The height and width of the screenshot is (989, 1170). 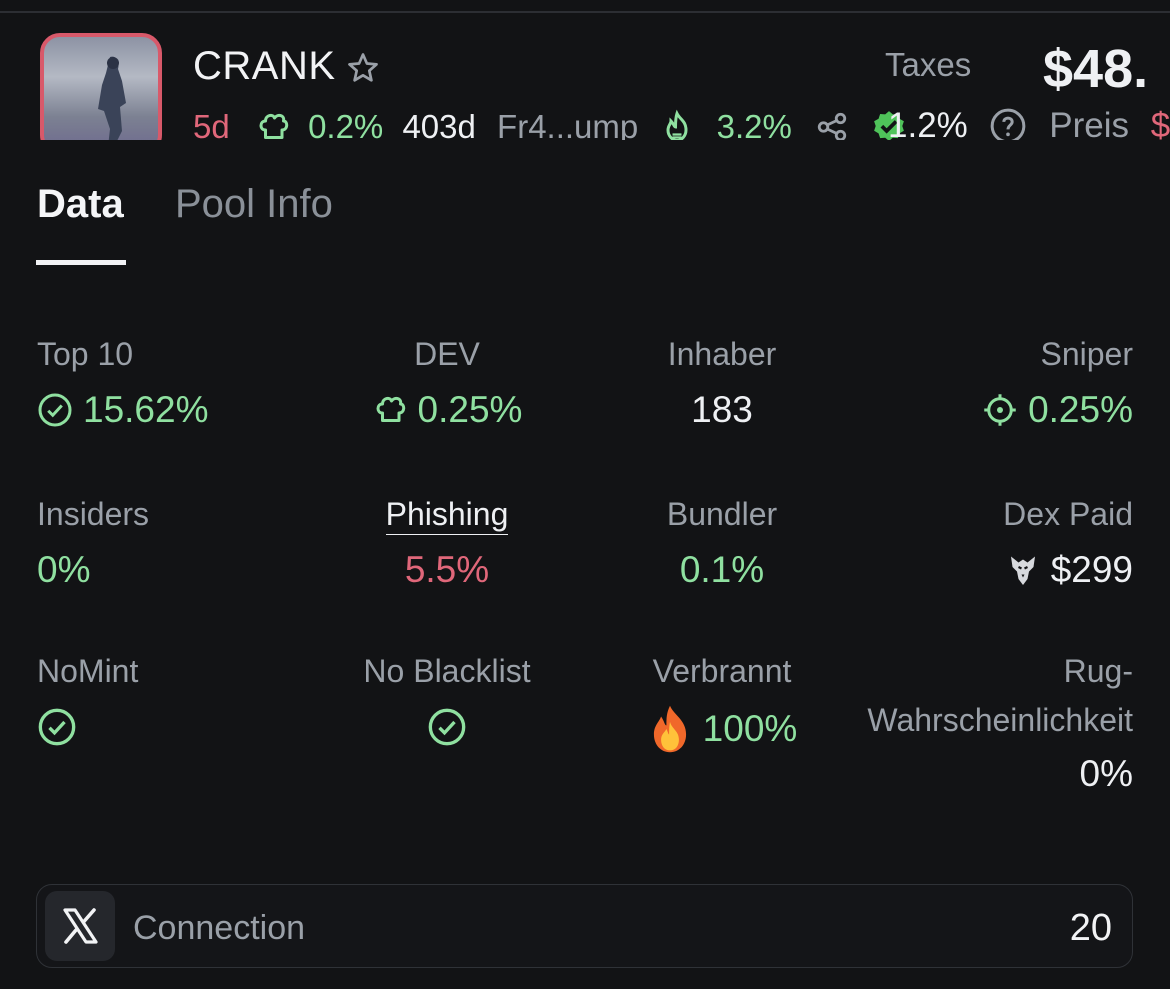 I want to click on eagle-icon, so click(x=1022, y=571).